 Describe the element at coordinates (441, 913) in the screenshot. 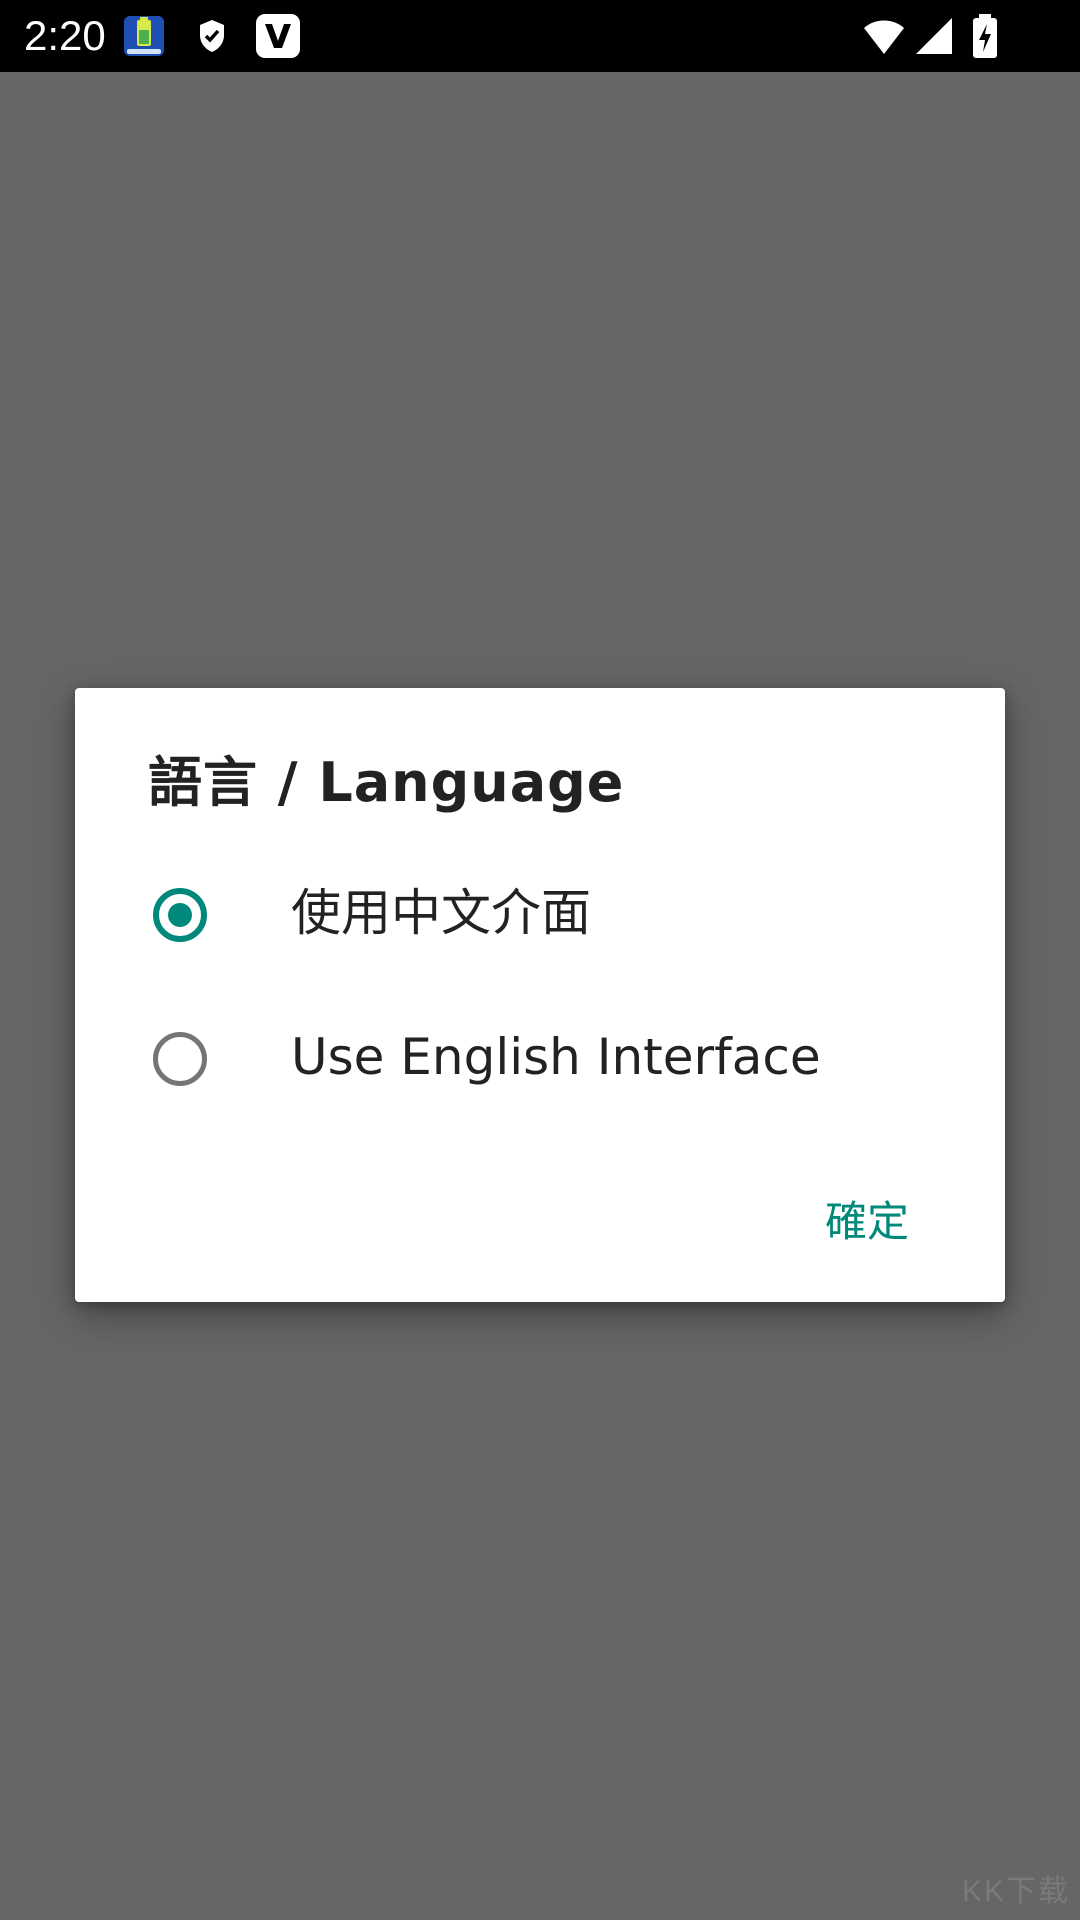

I see `option-label: 使用中文介面` at that location.